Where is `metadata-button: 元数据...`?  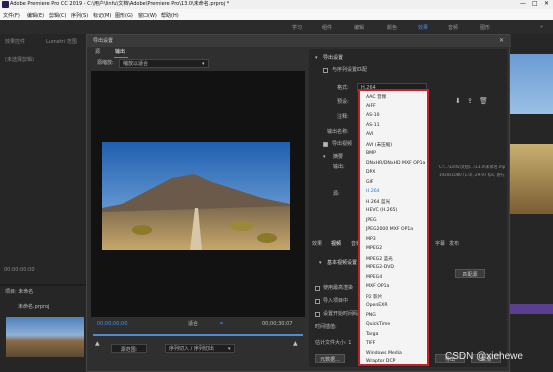
metadata-button: 元数据... is located at coordinates (330, 358).